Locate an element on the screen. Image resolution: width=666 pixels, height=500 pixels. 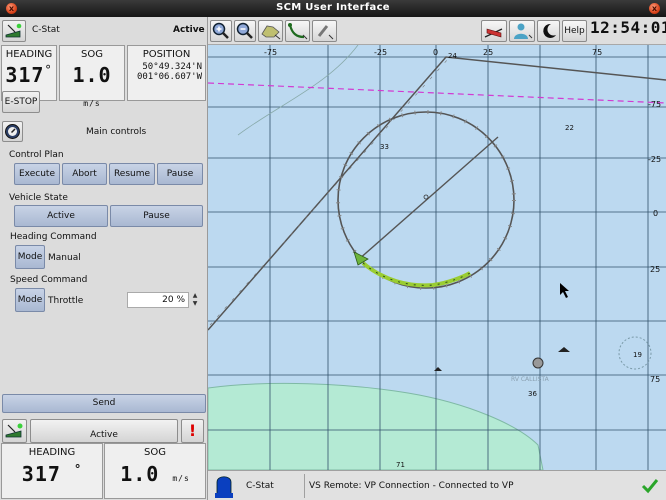
vehicle-status-icon is located at coordinates (224, 487).